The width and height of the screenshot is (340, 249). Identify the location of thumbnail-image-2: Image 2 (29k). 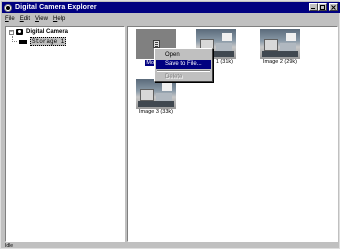
(280, 47).